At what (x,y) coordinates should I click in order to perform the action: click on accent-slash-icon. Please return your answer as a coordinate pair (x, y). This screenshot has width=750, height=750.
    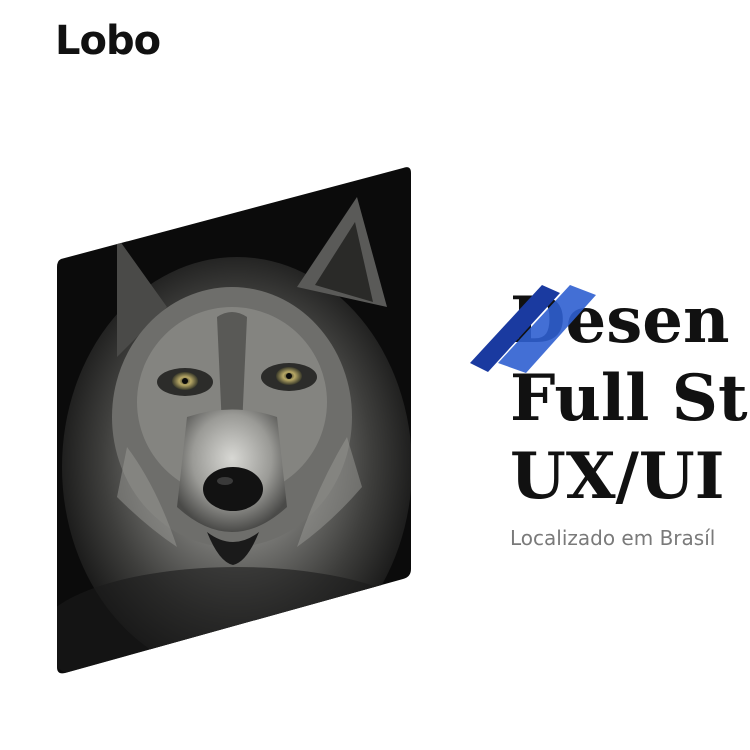
    Looking at the image, I should click on (533, 329).